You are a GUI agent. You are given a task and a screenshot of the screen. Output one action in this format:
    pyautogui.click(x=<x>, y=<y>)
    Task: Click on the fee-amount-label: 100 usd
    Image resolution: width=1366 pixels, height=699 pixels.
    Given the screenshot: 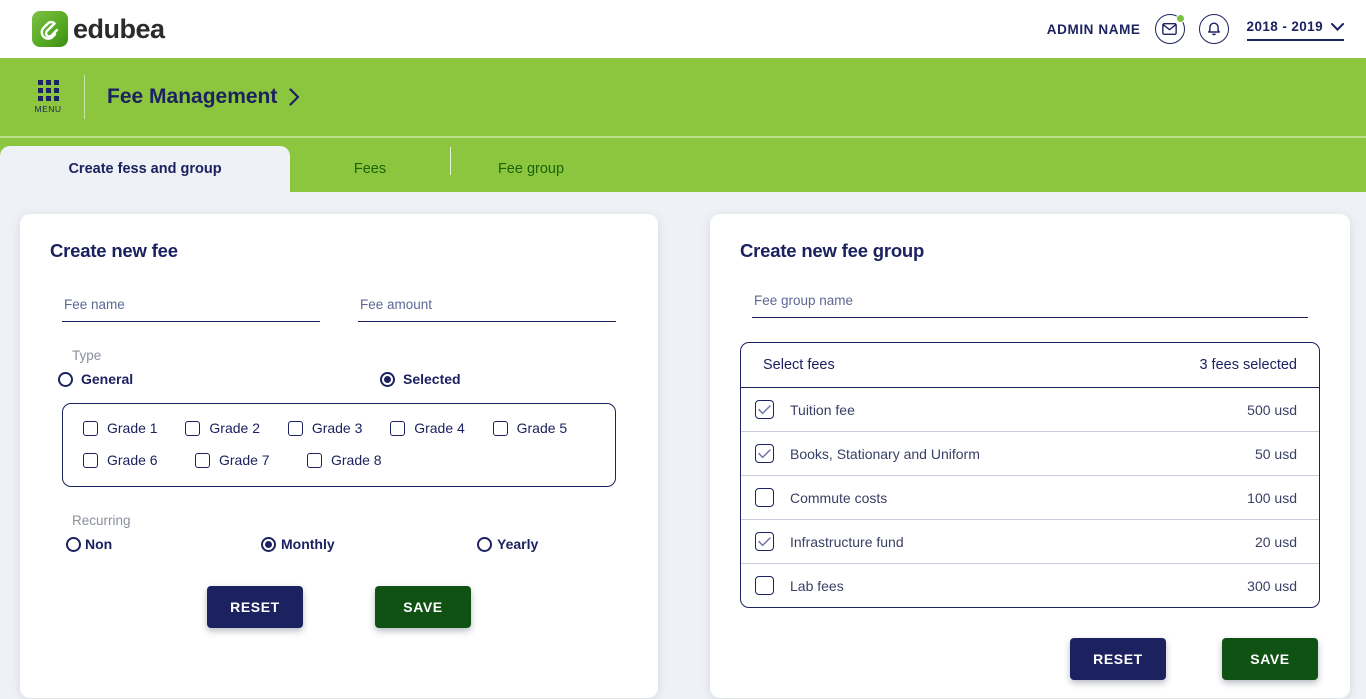 What is the action you would take?
    pyautogui.click(x=1272, y=497)
    